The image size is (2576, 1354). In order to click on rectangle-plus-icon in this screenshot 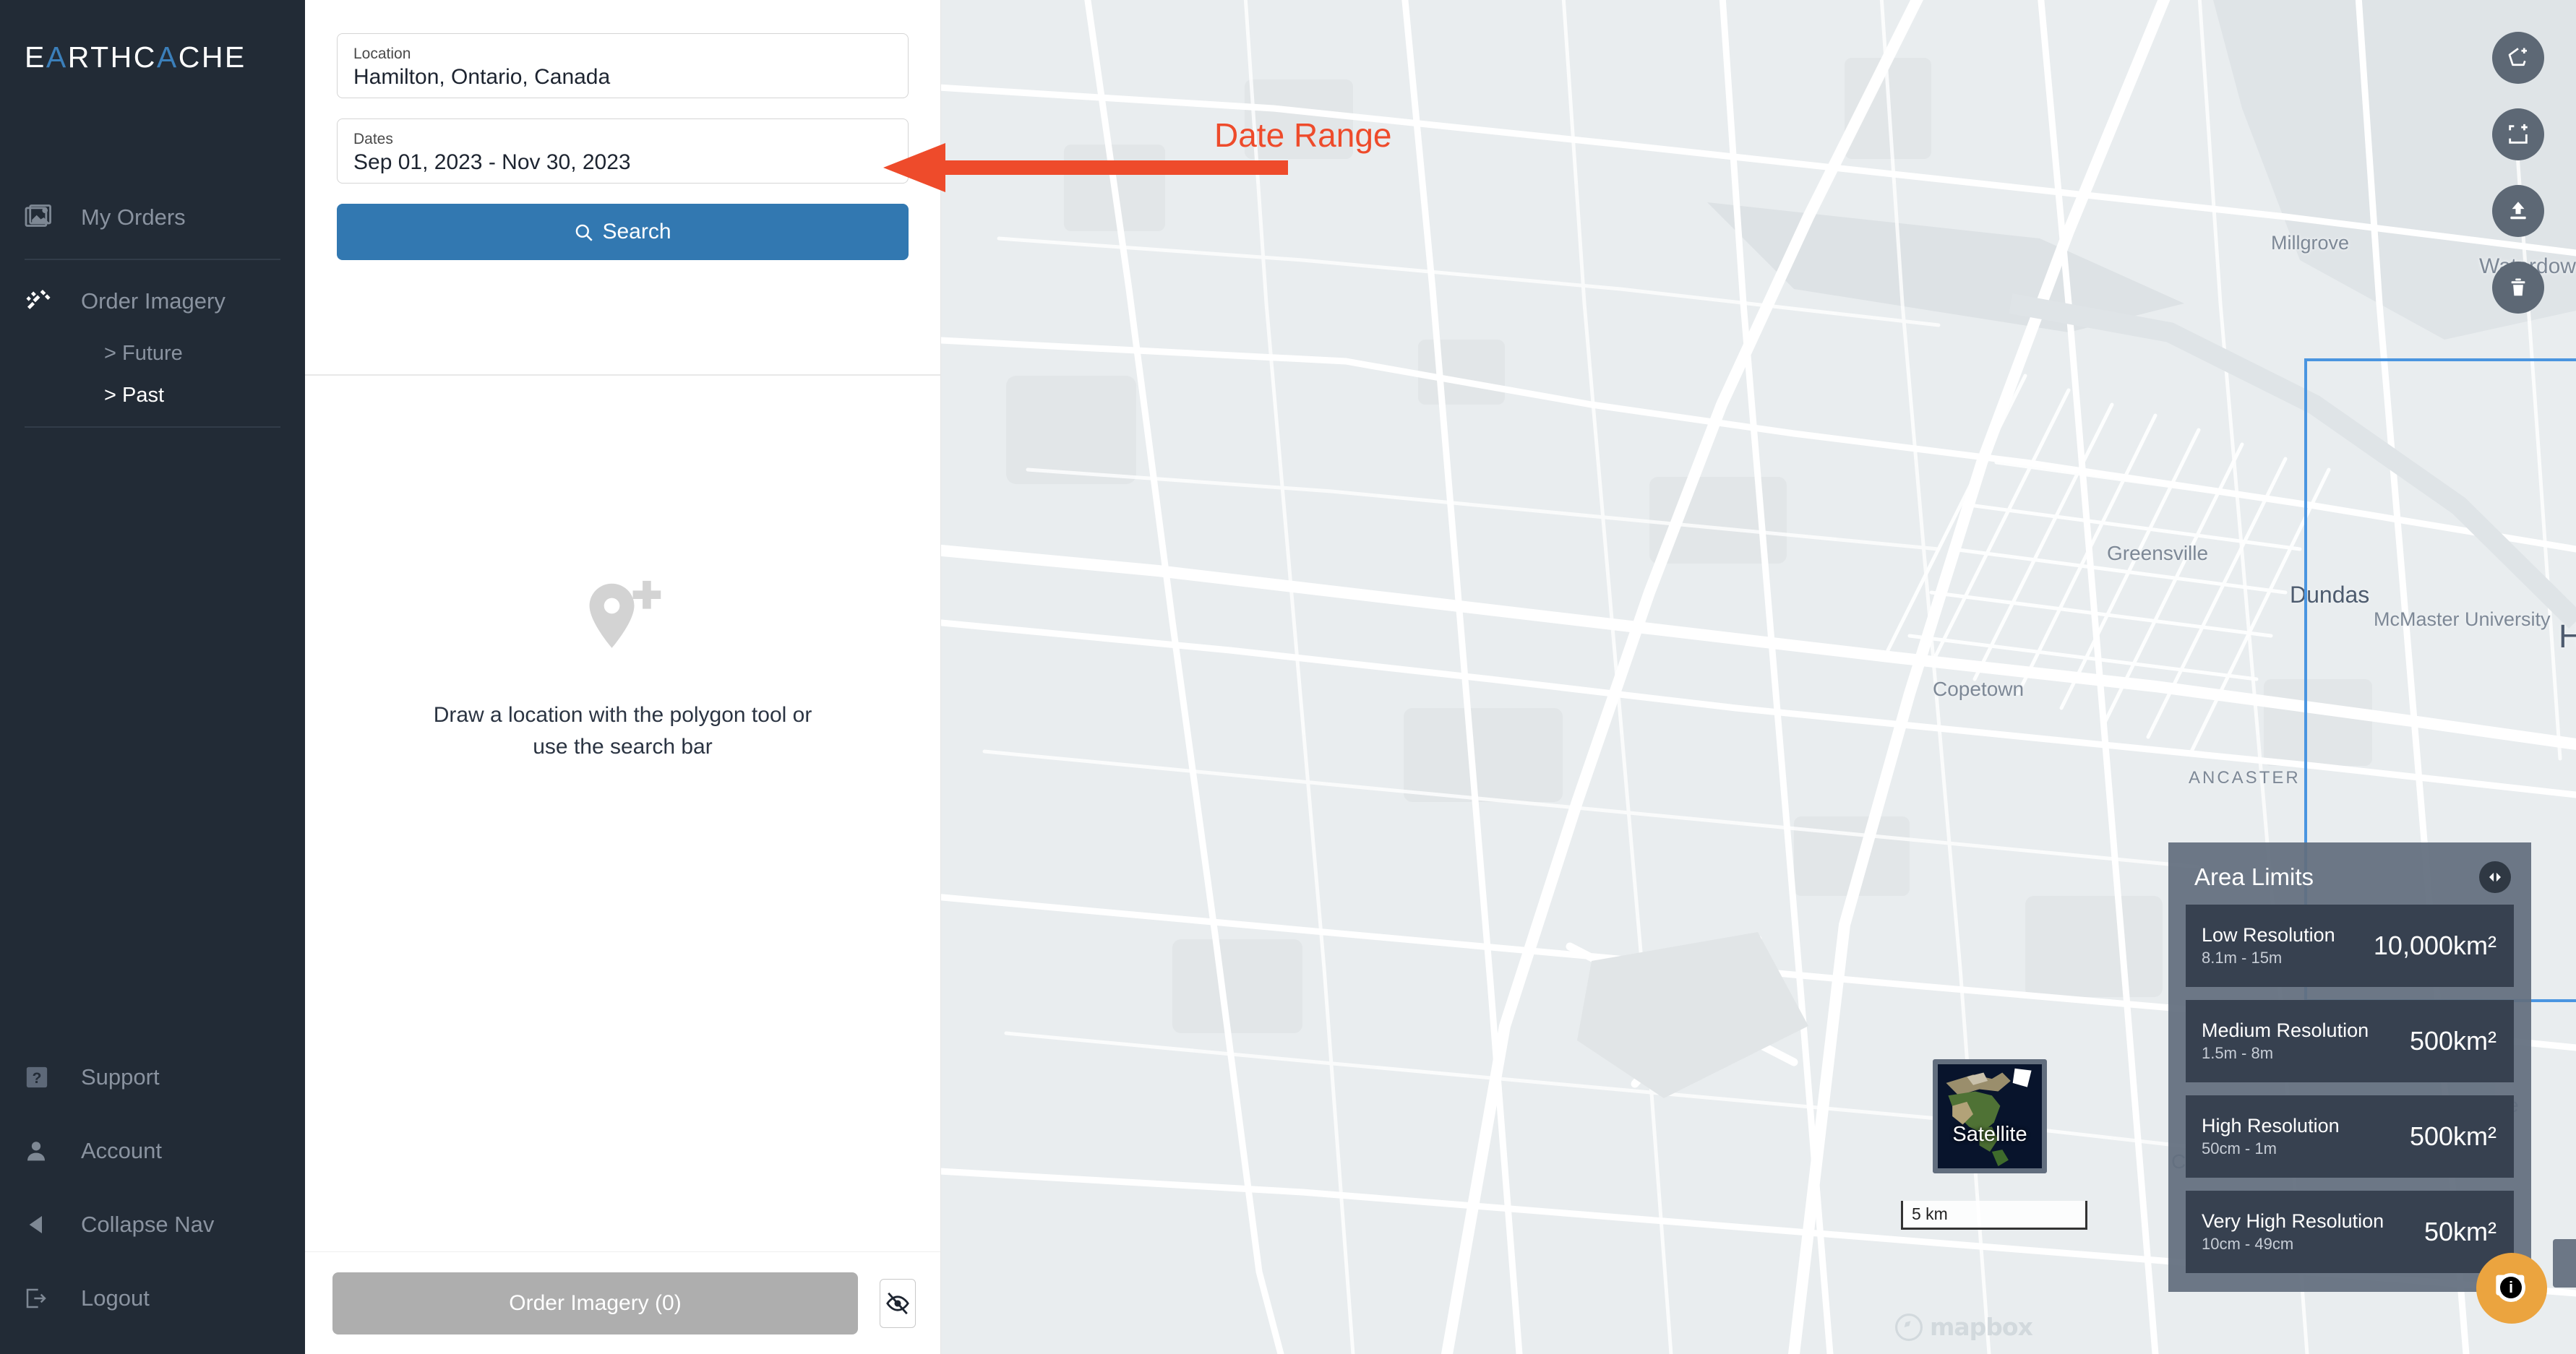, I will do `click(2518, 134)`.